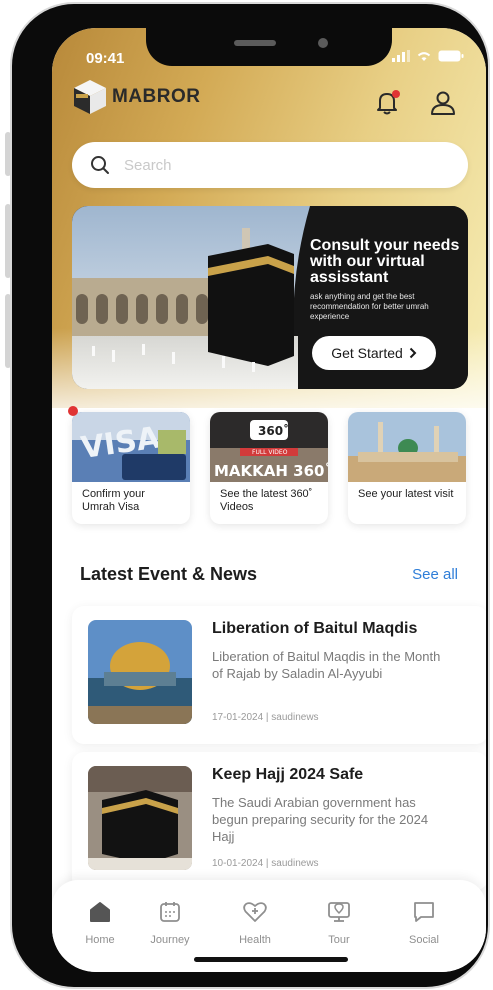 Image resolution: width=493 pixels, height=990 pixels. Describe the element at coordinates (170, 912) in the screenshot. I see `calendar-icon` at that location.